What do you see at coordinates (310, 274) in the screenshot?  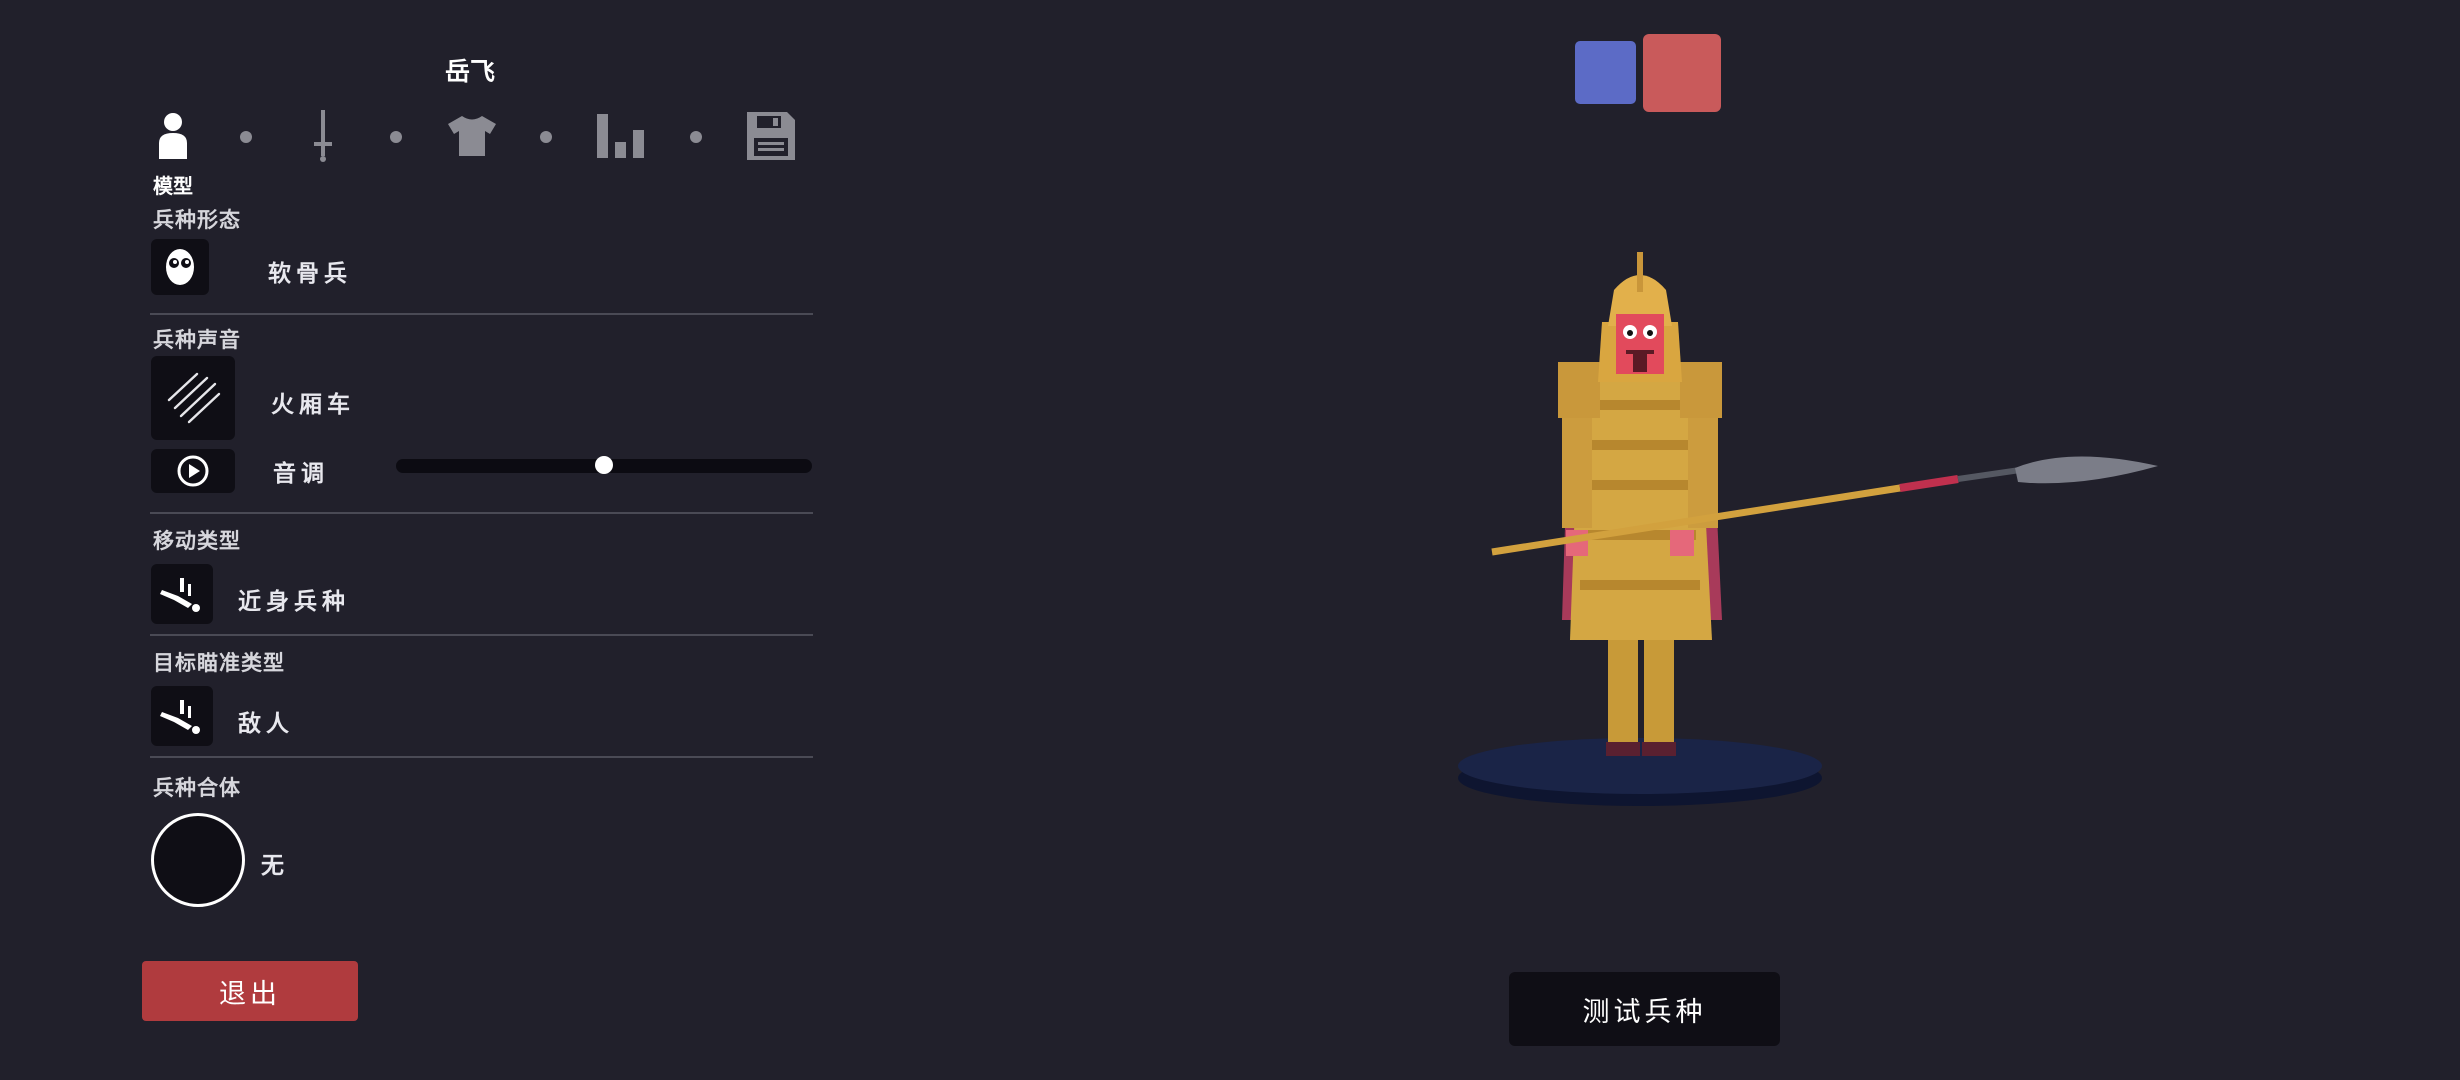 I see `body-type-value: 软骨兵` at bounding box center [310, 274].